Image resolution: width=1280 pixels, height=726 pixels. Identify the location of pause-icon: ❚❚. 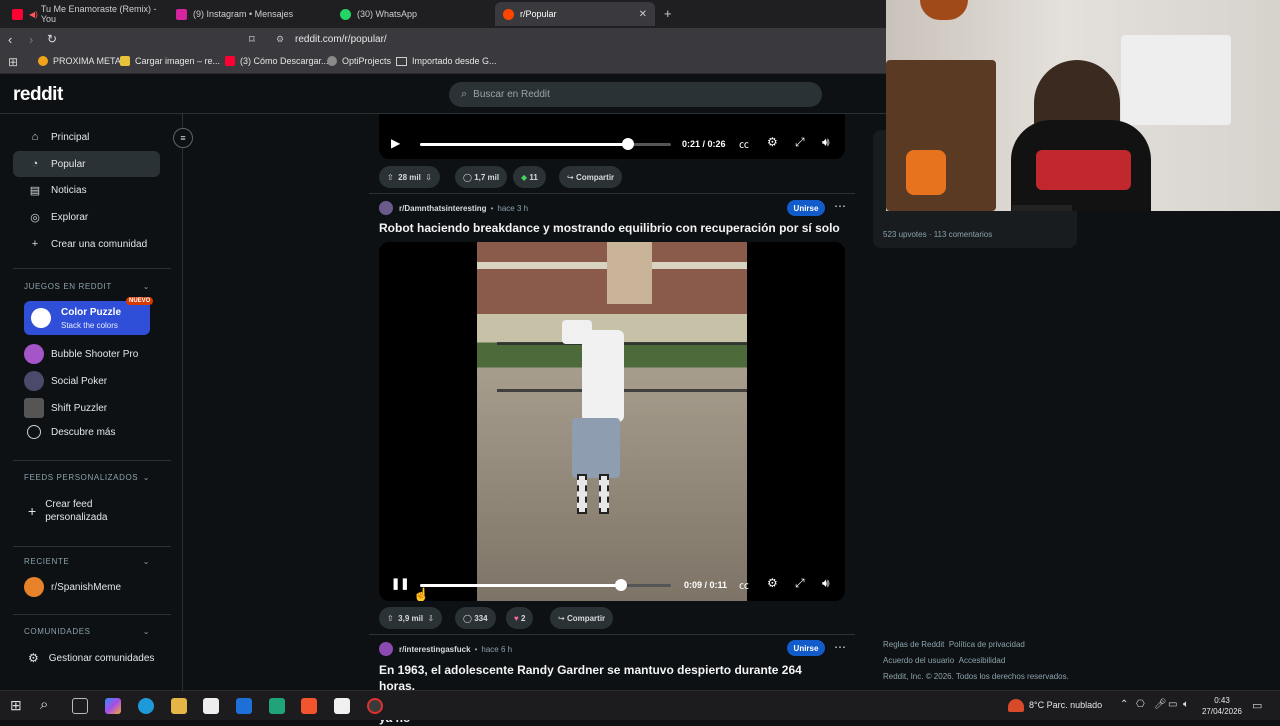
(400, 583).